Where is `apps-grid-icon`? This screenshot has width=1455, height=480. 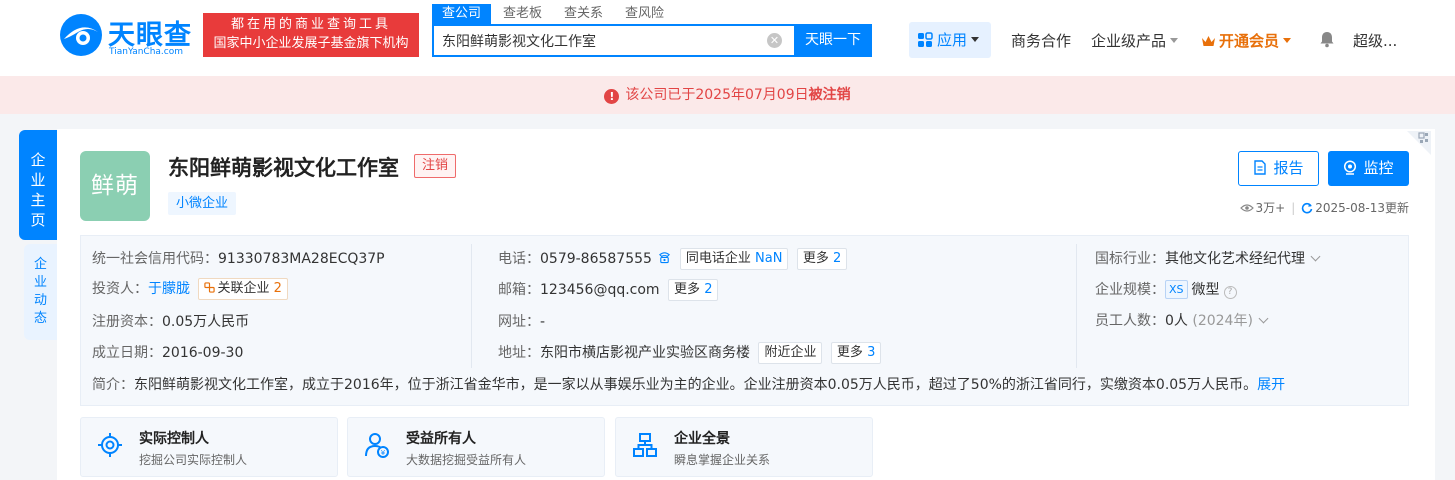 apps-grid-icon is located at coordinates (925, 39).